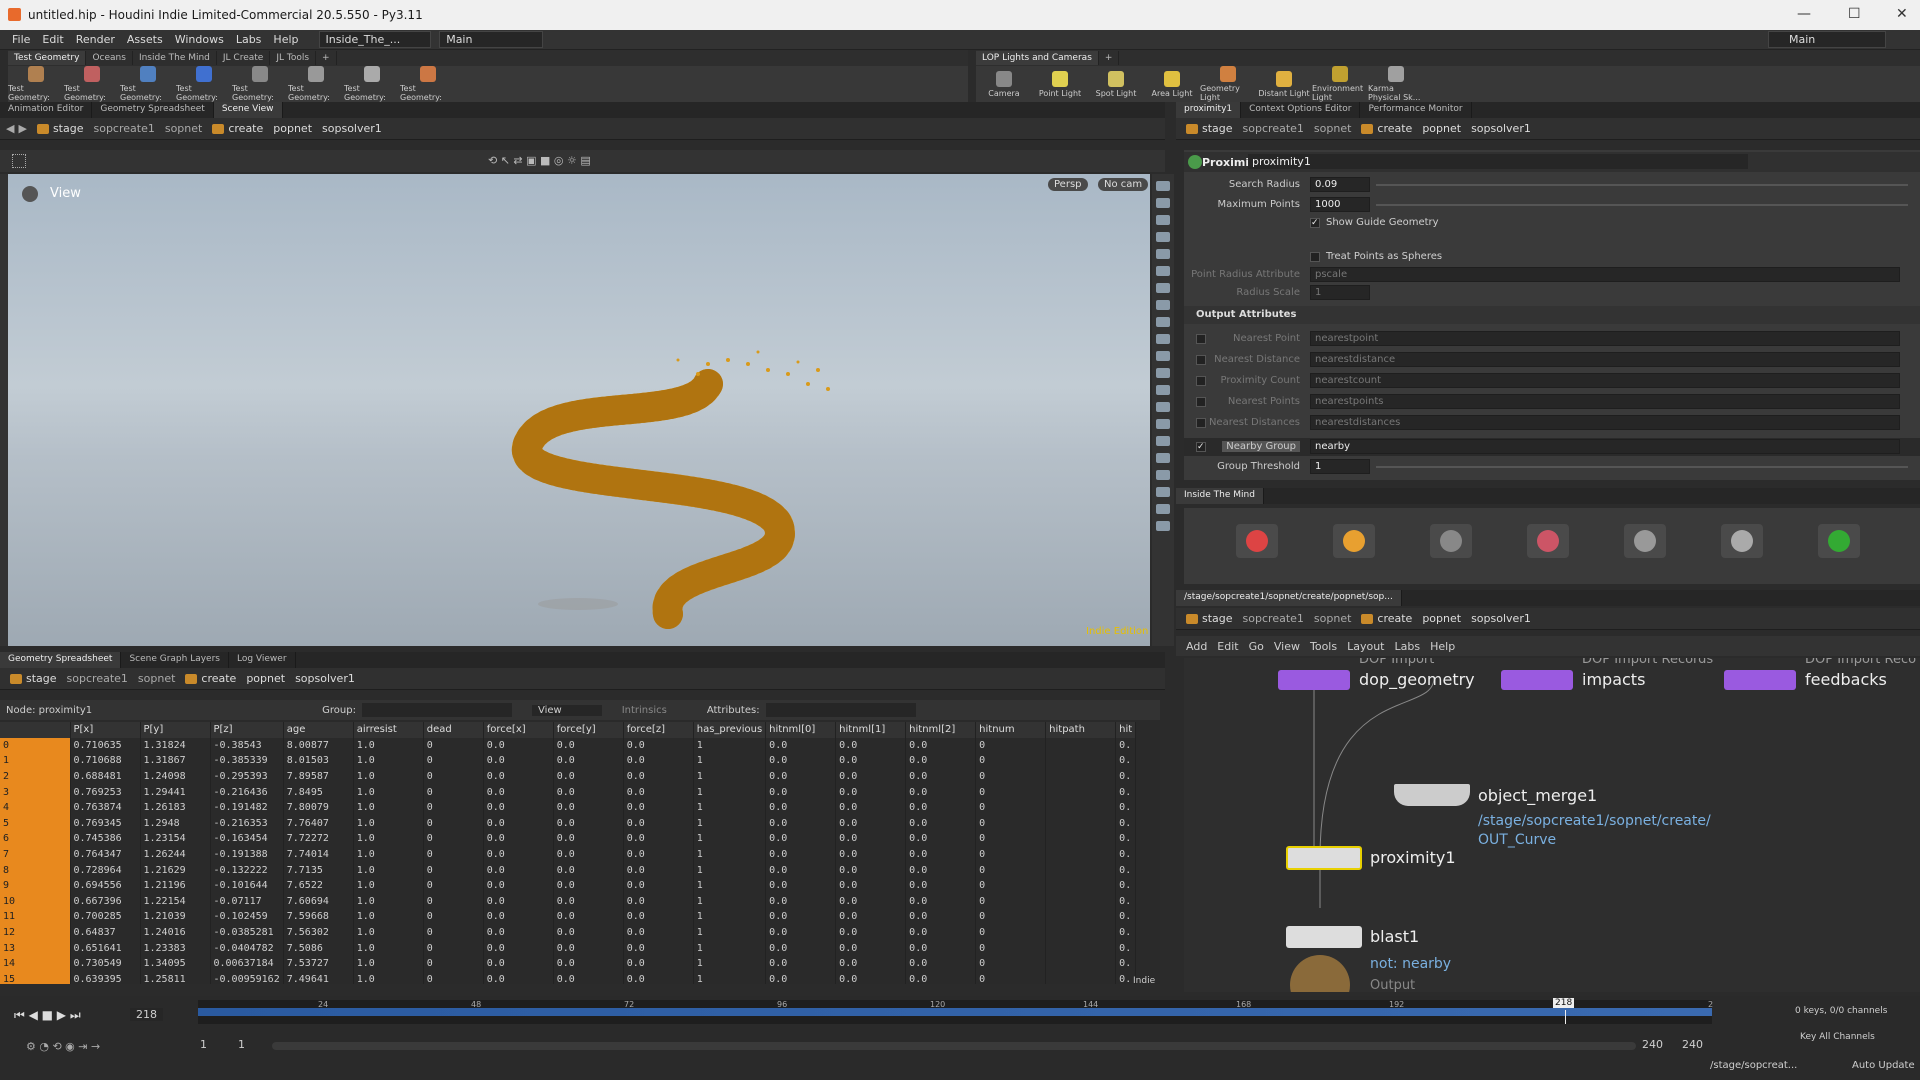 The height and width of the screenshot is (1080, 1920). What do you see at coordinates (1301, 110) in the screenshot?
I see `tab-context-options: Context Options Editor` at bounding box center [1301, 110].